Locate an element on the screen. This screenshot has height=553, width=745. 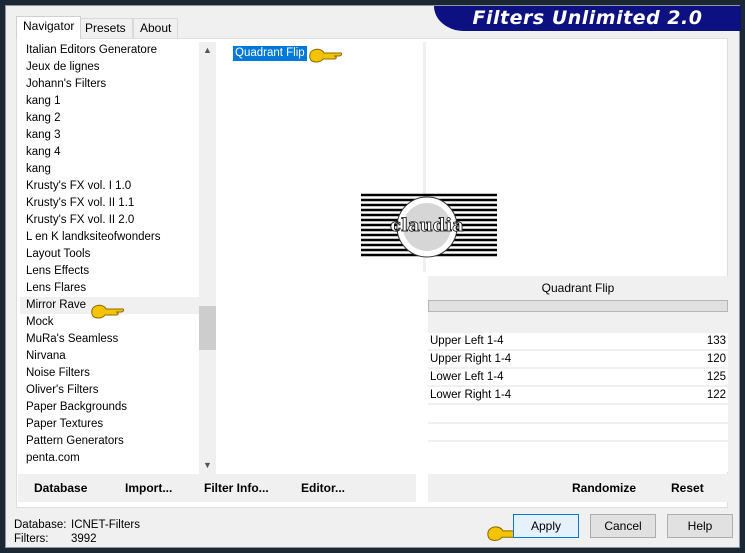
parameter-slider-row: Upper Left 1-4 133 is located at coordinates (578, 342).